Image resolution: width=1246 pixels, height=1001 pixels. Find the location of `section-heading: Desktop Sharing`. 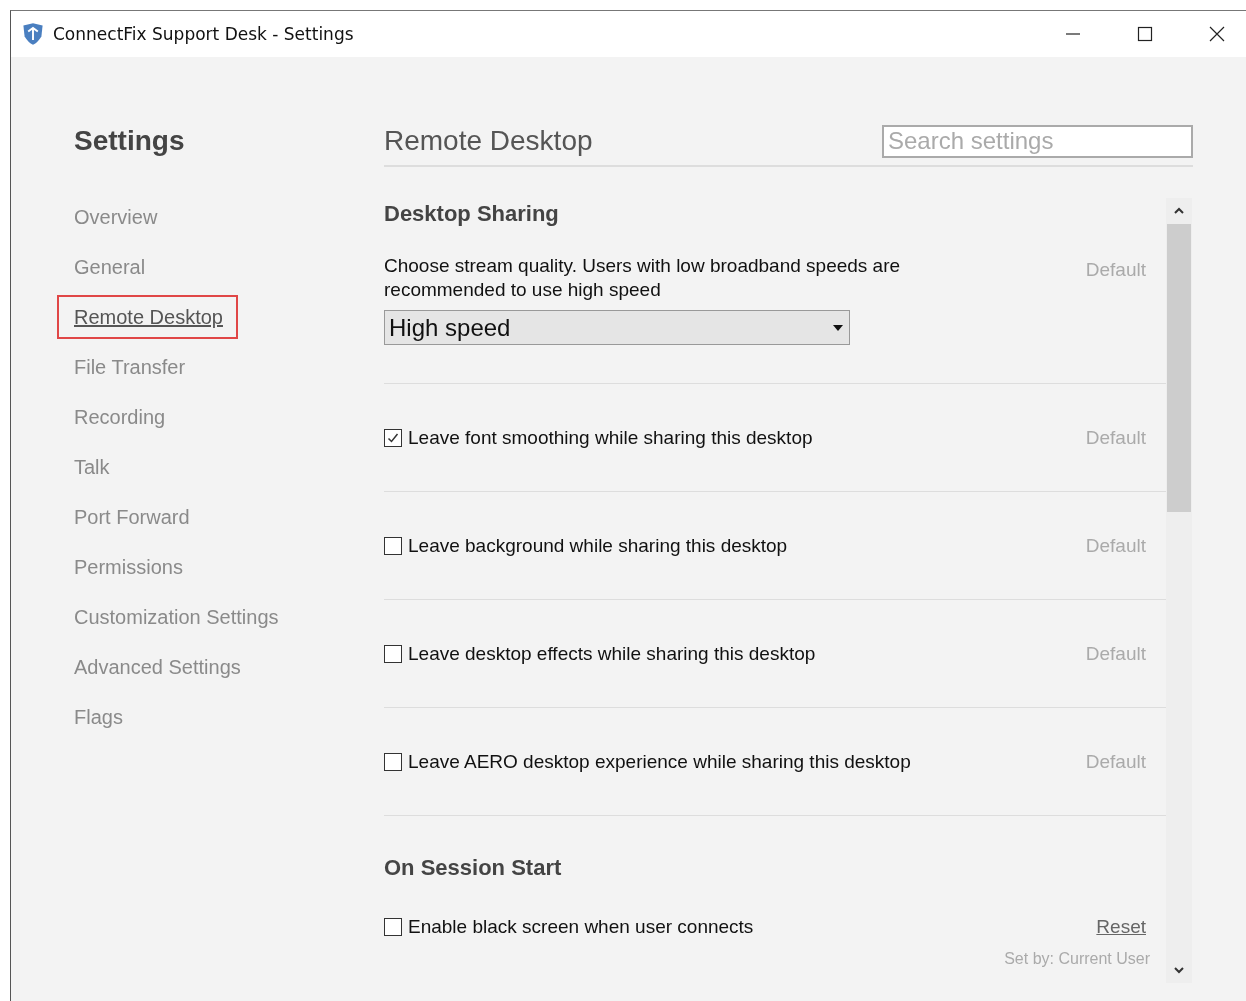

section-heading: Desktop Sharing is located at coordinates (472, 214).